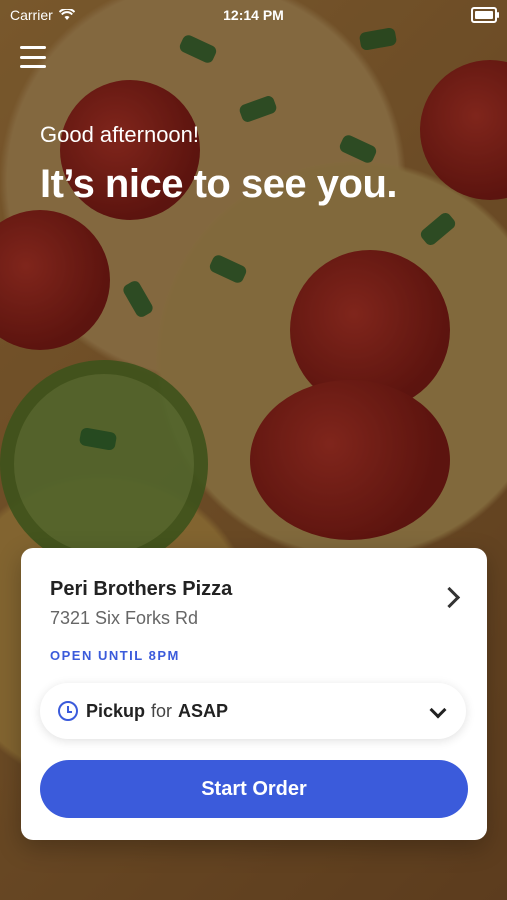 The height and width of the screenshot is (900, 507). I want to click on store-address: 7321 Six Forks Rd, so click(124, 618).